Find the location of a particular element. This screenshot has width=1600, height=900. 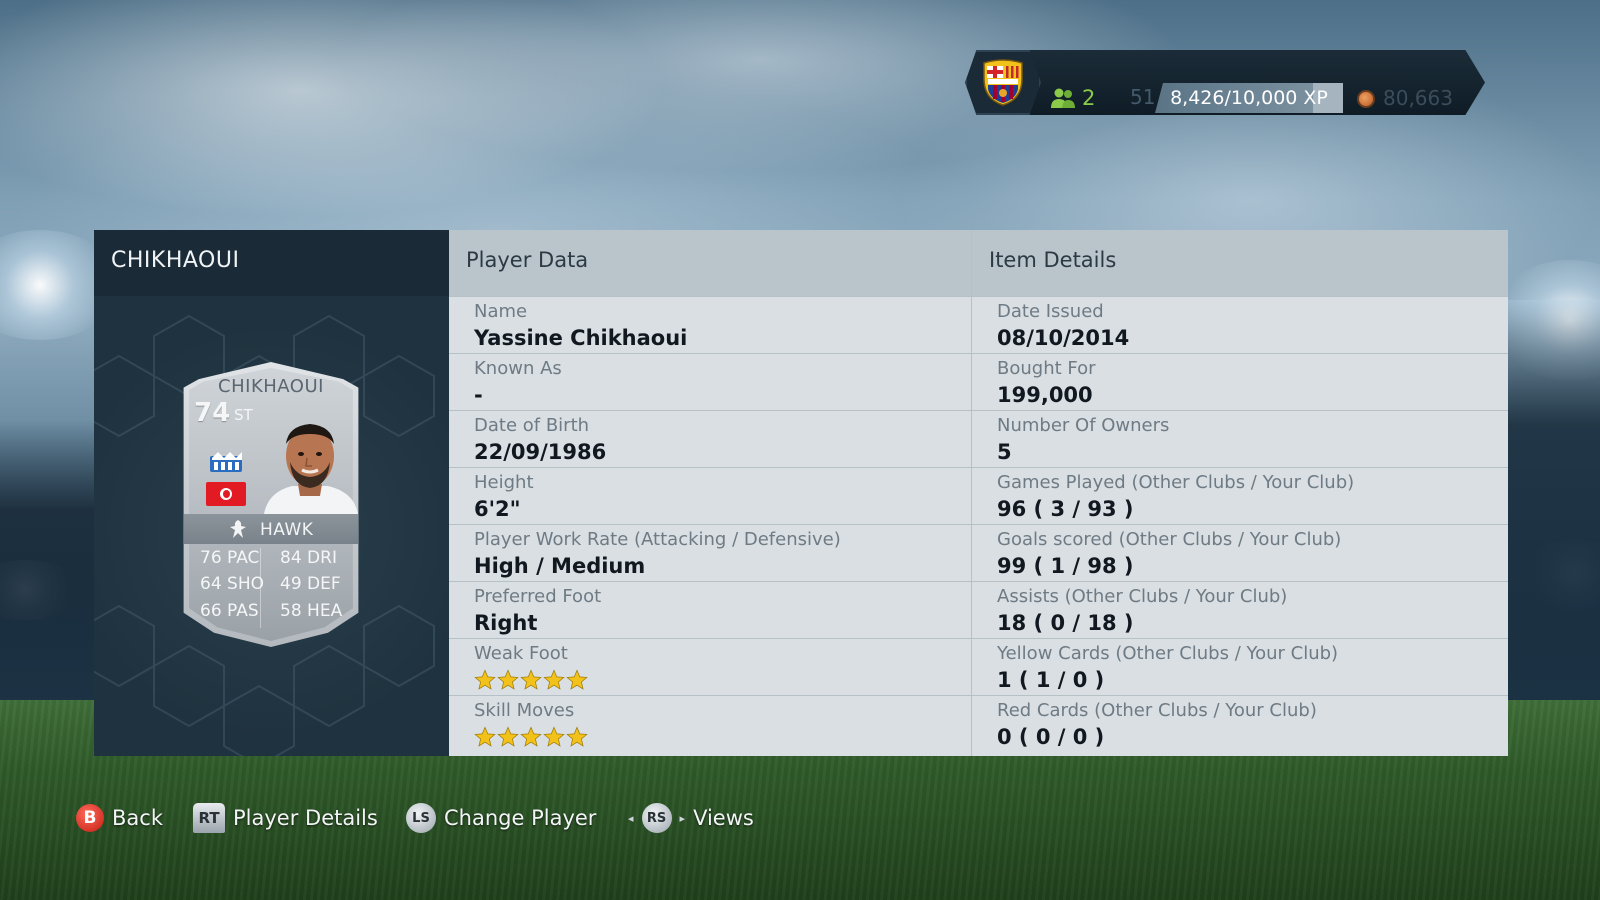

row-value: 18 ( 0 / 18 ) is located at coordinates (1065, 623).